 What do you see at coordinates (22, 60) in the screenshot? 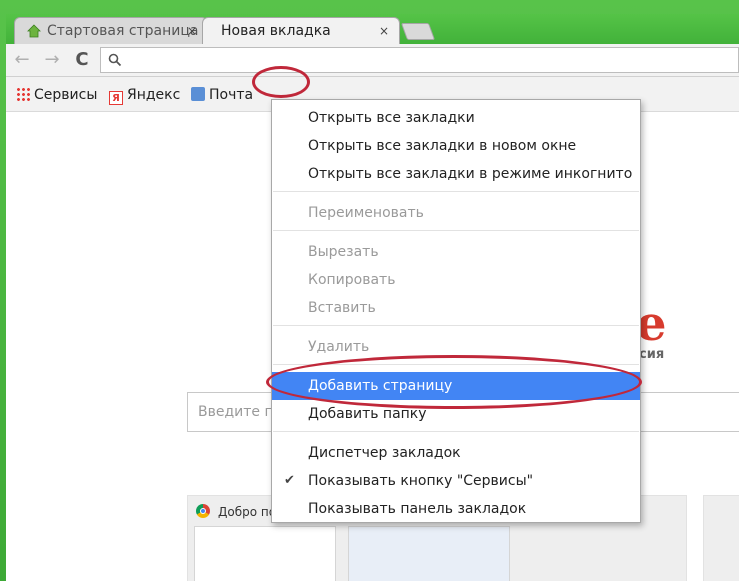
I see `back-button: ←` at bounding box center [22, 60].